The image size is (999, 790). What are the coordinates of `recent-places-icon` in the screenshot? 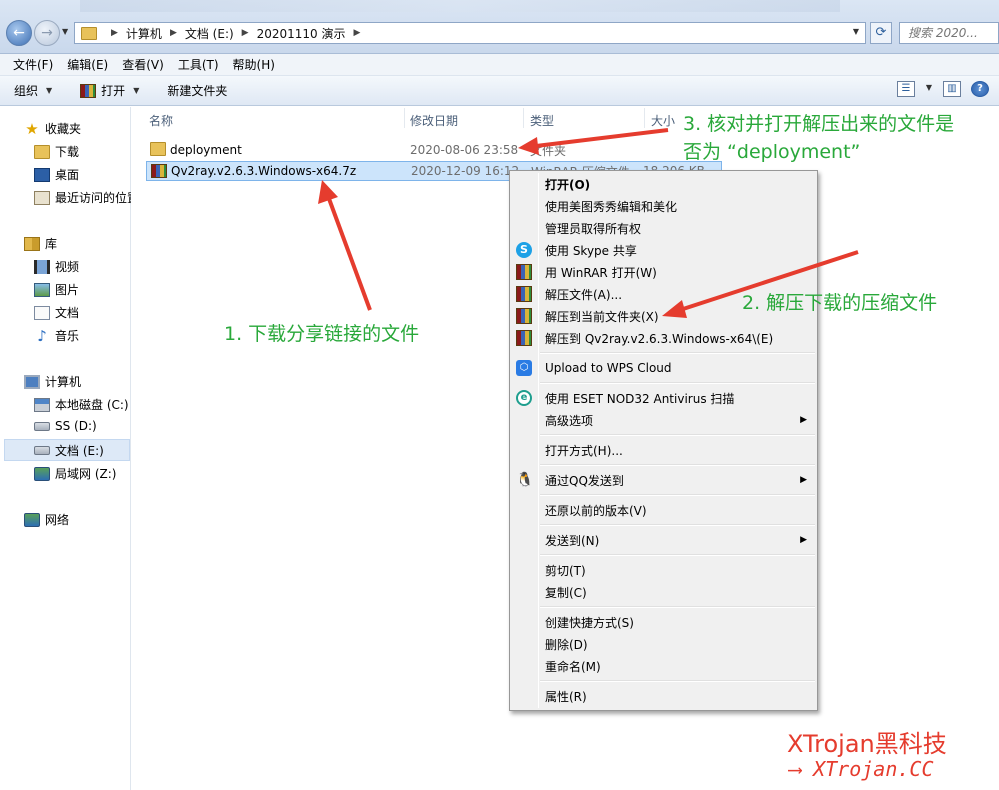 It's located at (42, 197).